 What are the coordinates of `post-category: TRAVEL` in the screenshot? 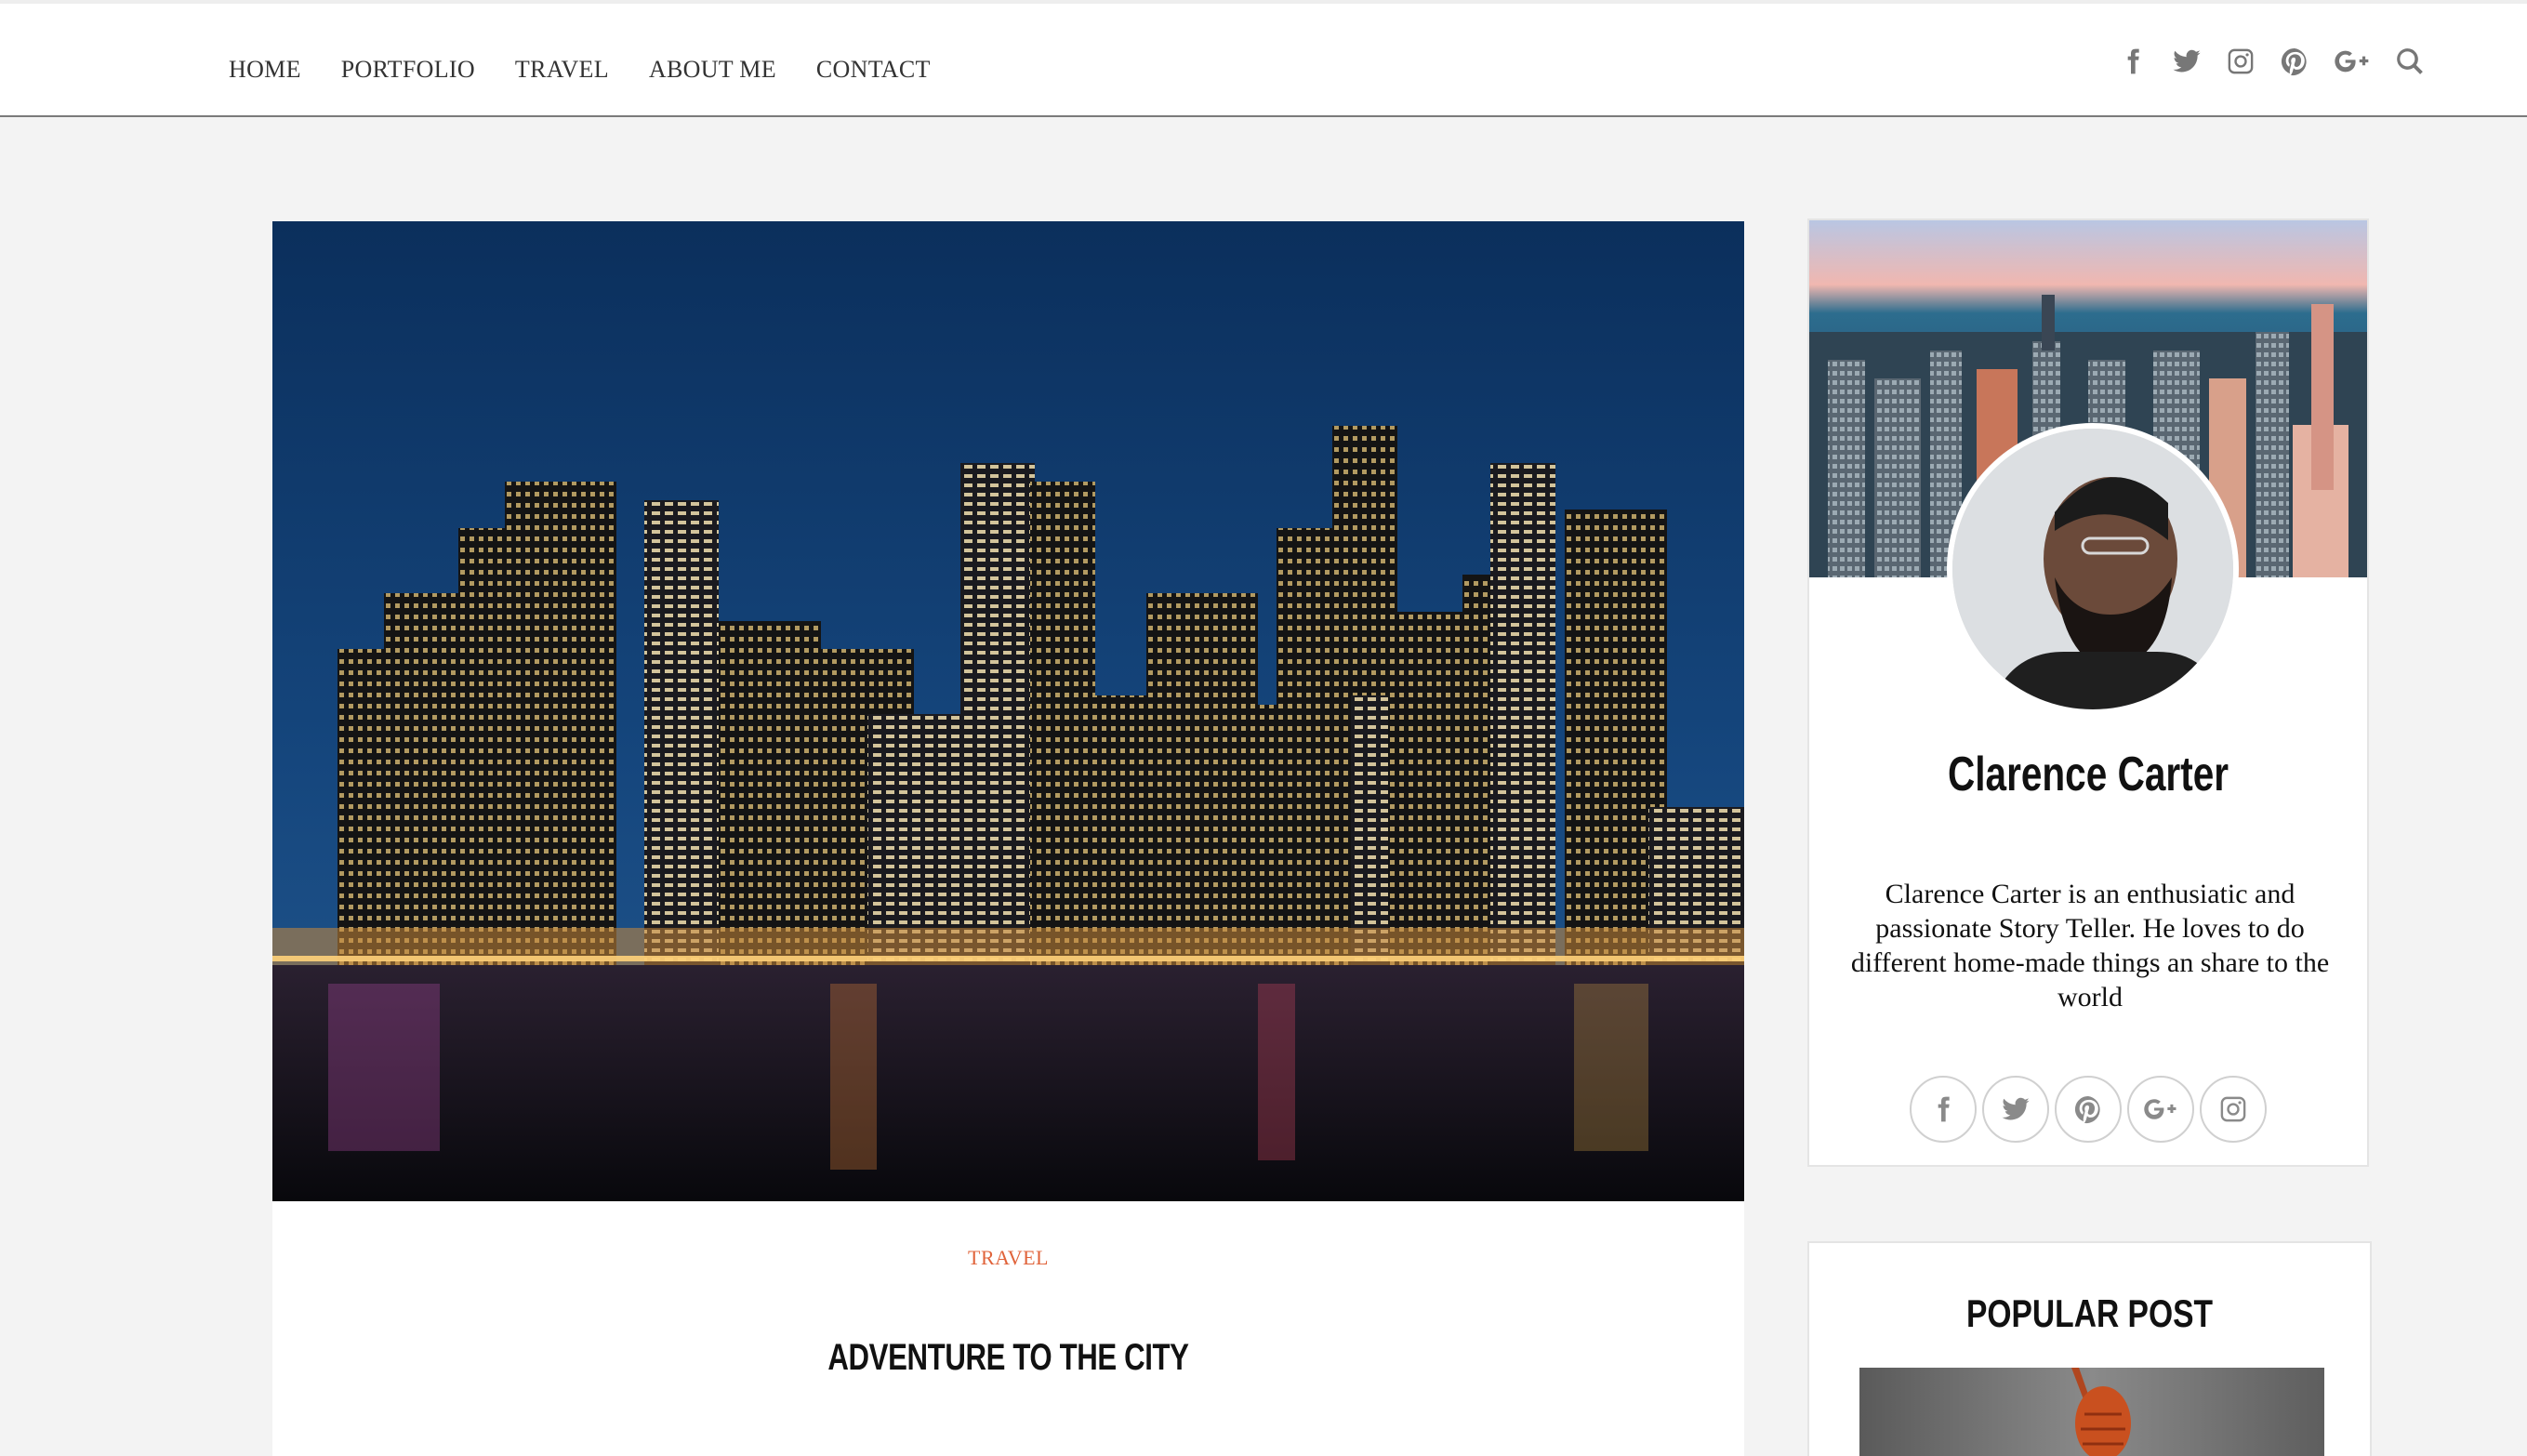 It's located at (1008, 1258).